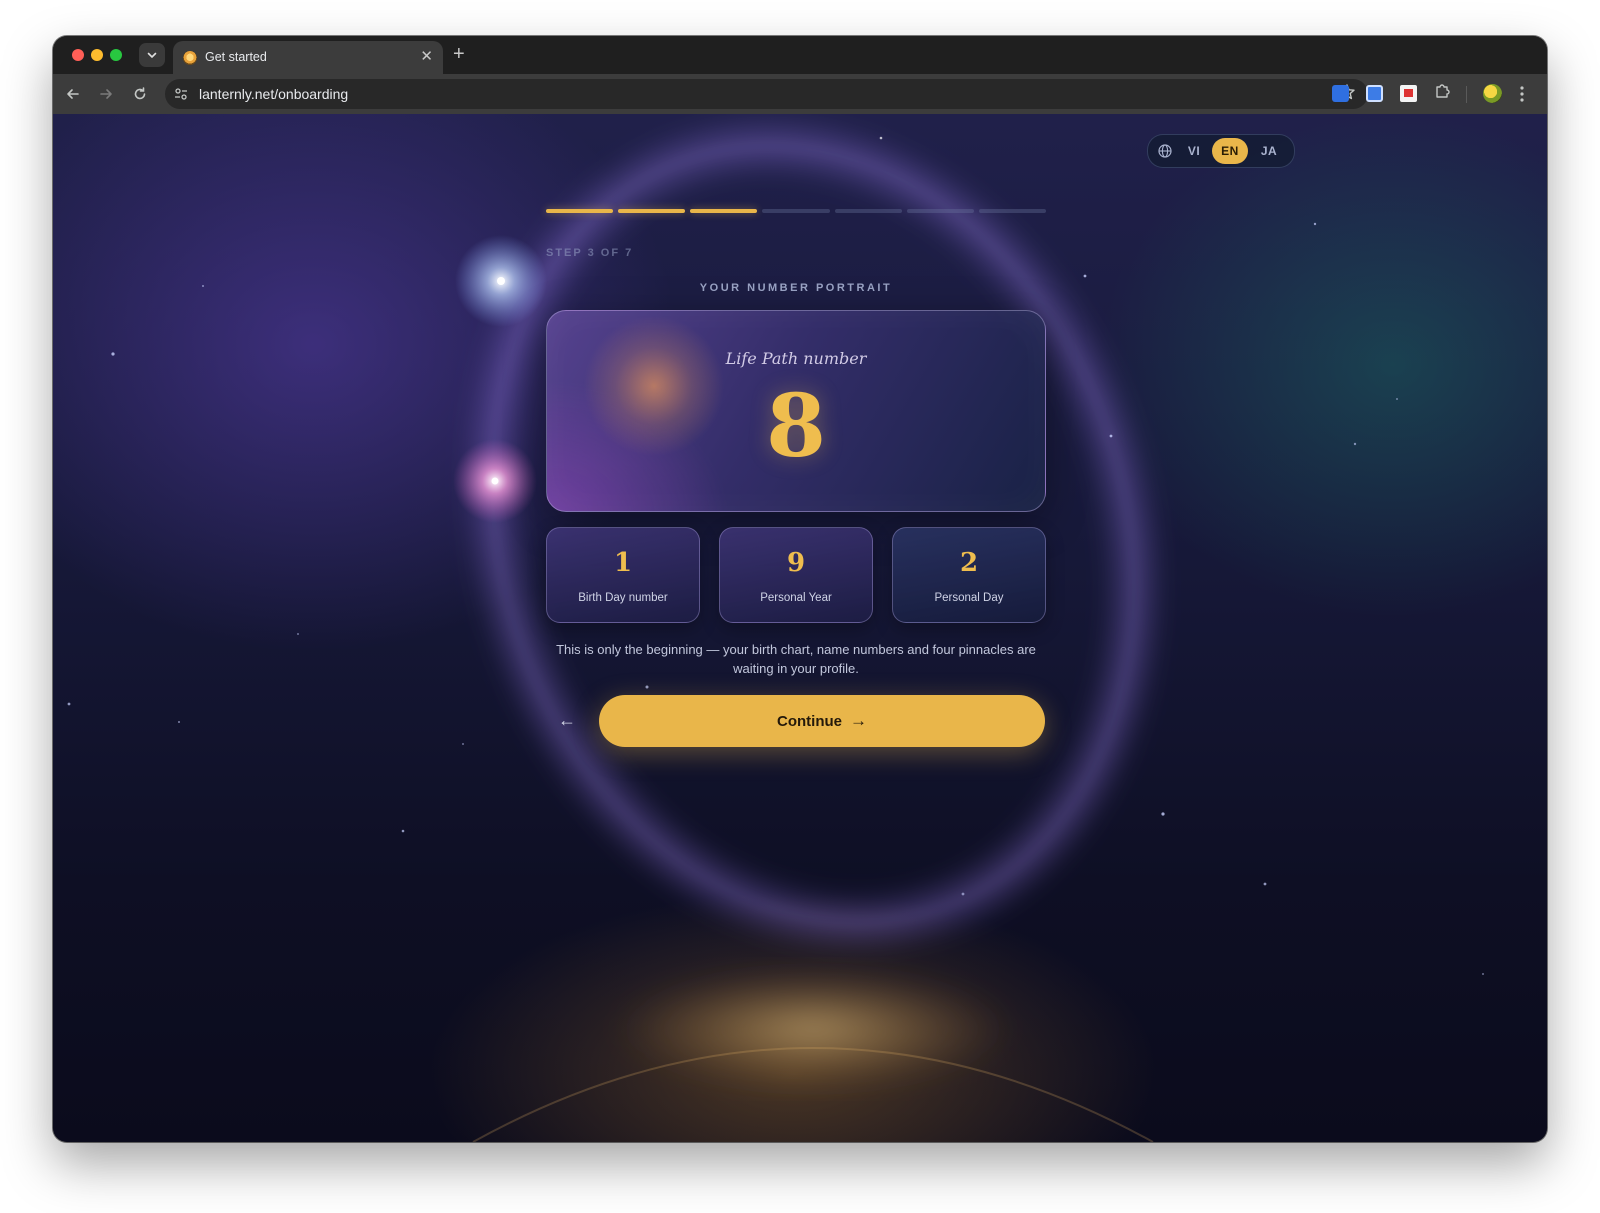 Image resolution: width=1600 pixels, height=1213 pixels. I want to click on onboarding-progress, so click(796, 211).